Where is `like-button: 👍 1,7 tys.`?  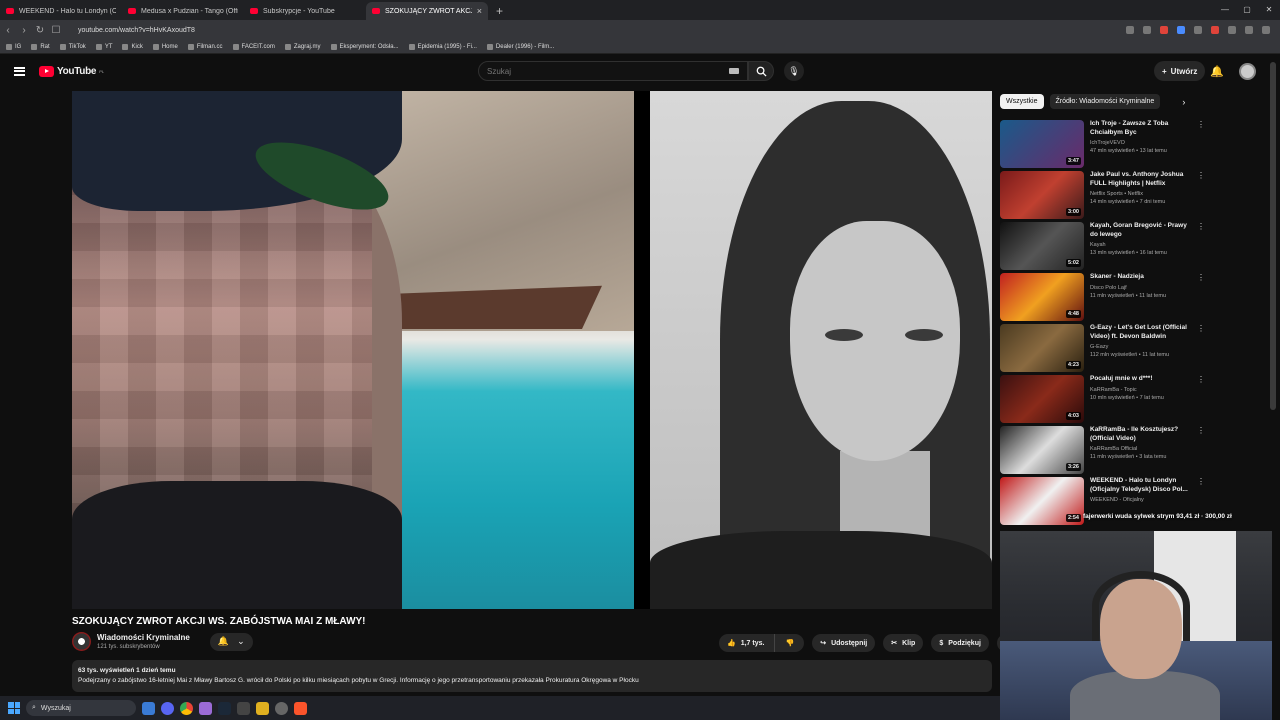
like-button: 👍 1,7 tys. is located at coordinates (747, 643).